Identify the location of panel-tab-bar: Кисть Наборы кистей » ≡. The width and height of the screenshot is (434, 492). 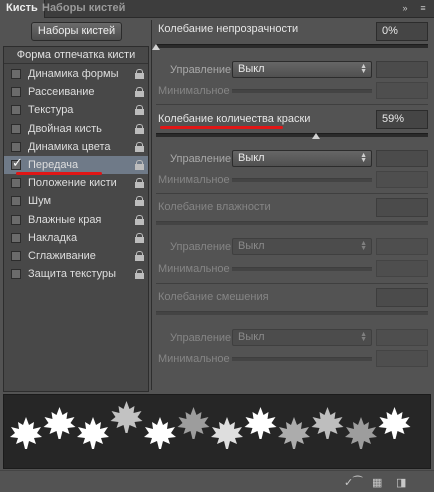
(217, 9).